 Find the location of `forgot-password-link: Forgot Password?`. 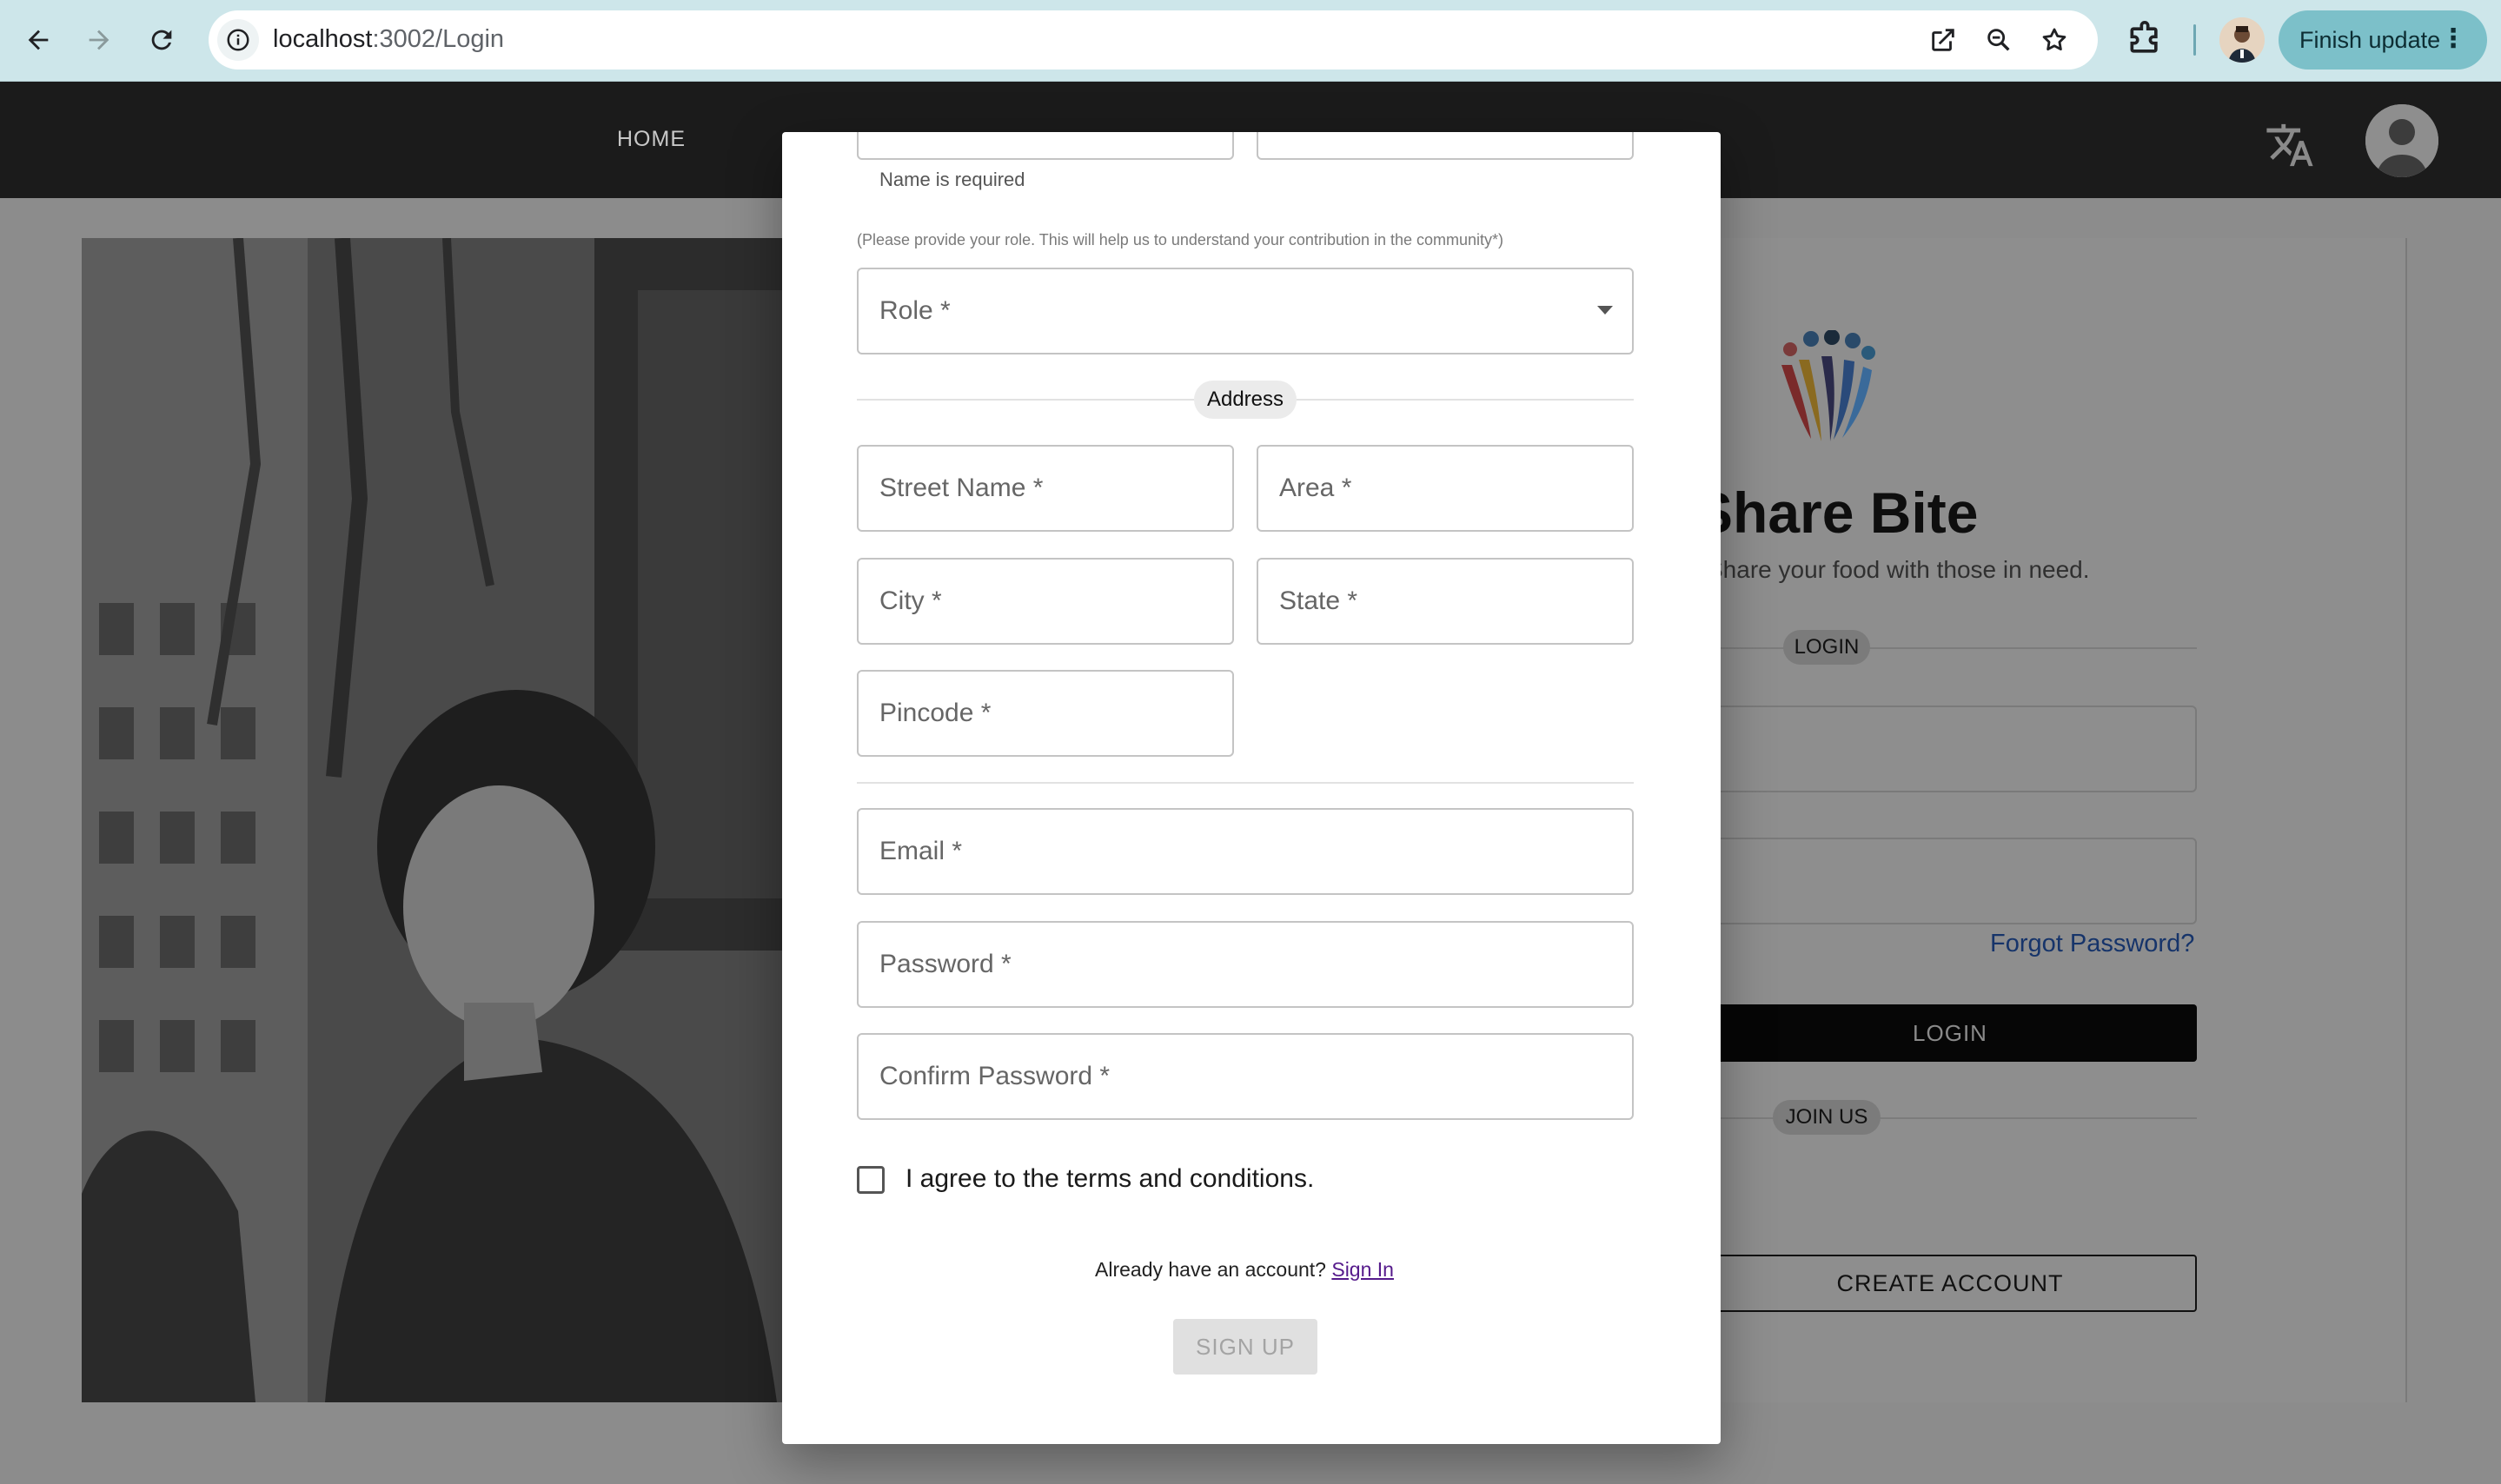

forgot-password-link: Forgot Password? is located at coordinates (2092, 944).